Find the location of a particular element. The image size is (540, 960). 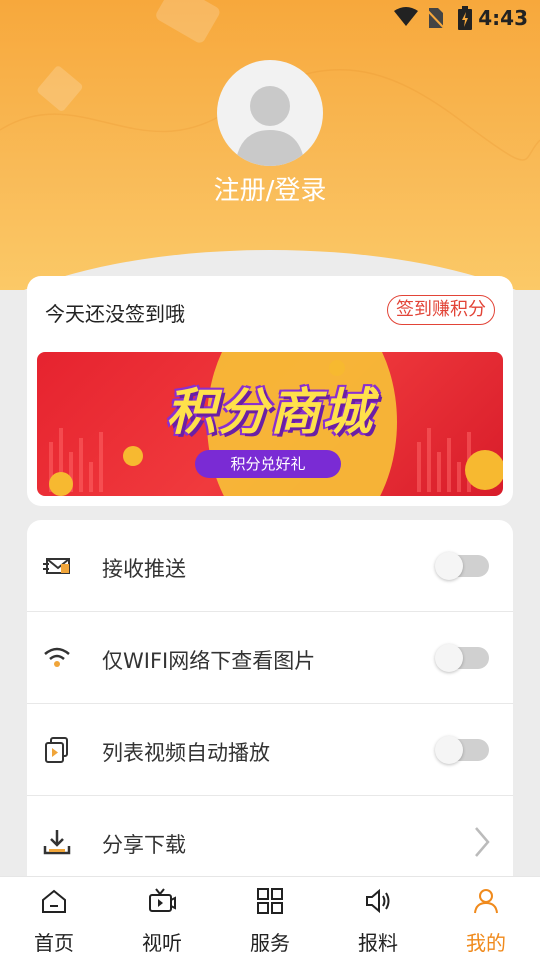

tv-icon is located at coordinates (162, 900).